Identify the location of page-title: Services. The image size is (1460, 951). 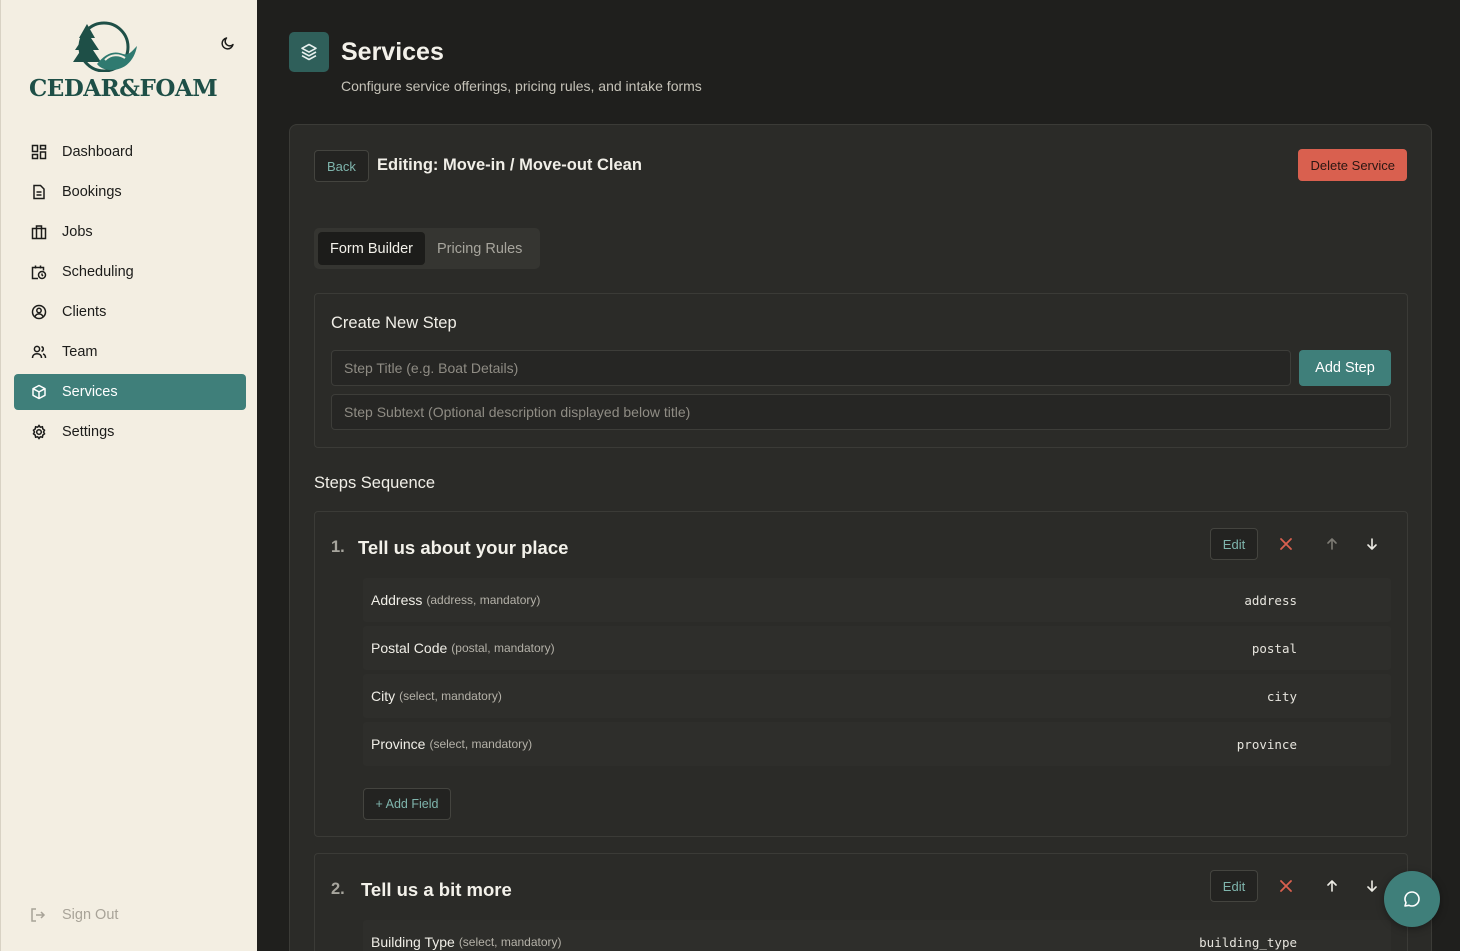
(392, 52).